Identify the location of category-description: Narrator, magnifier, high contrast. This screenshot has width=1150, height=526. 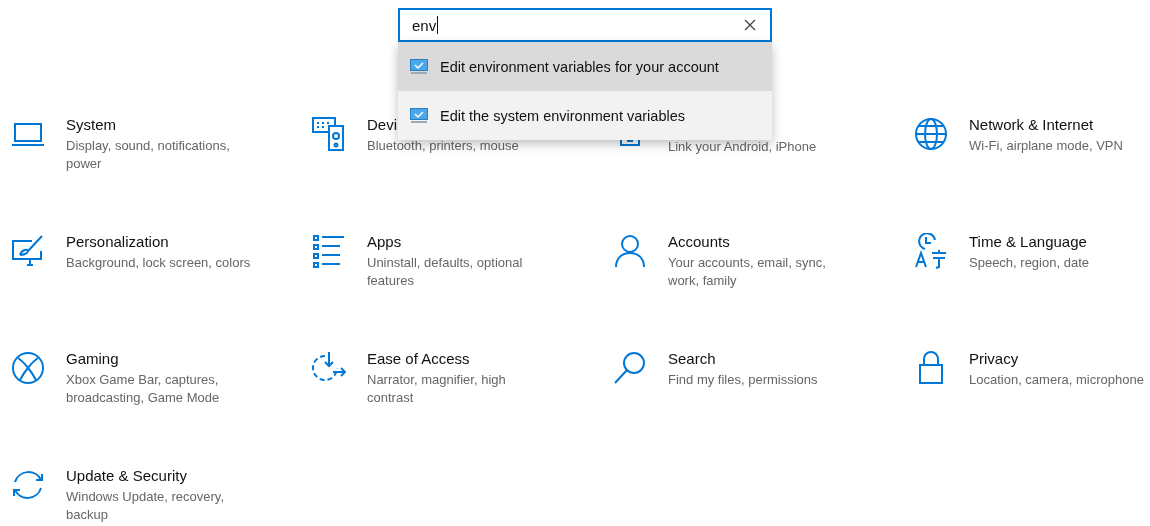
(437, 389).